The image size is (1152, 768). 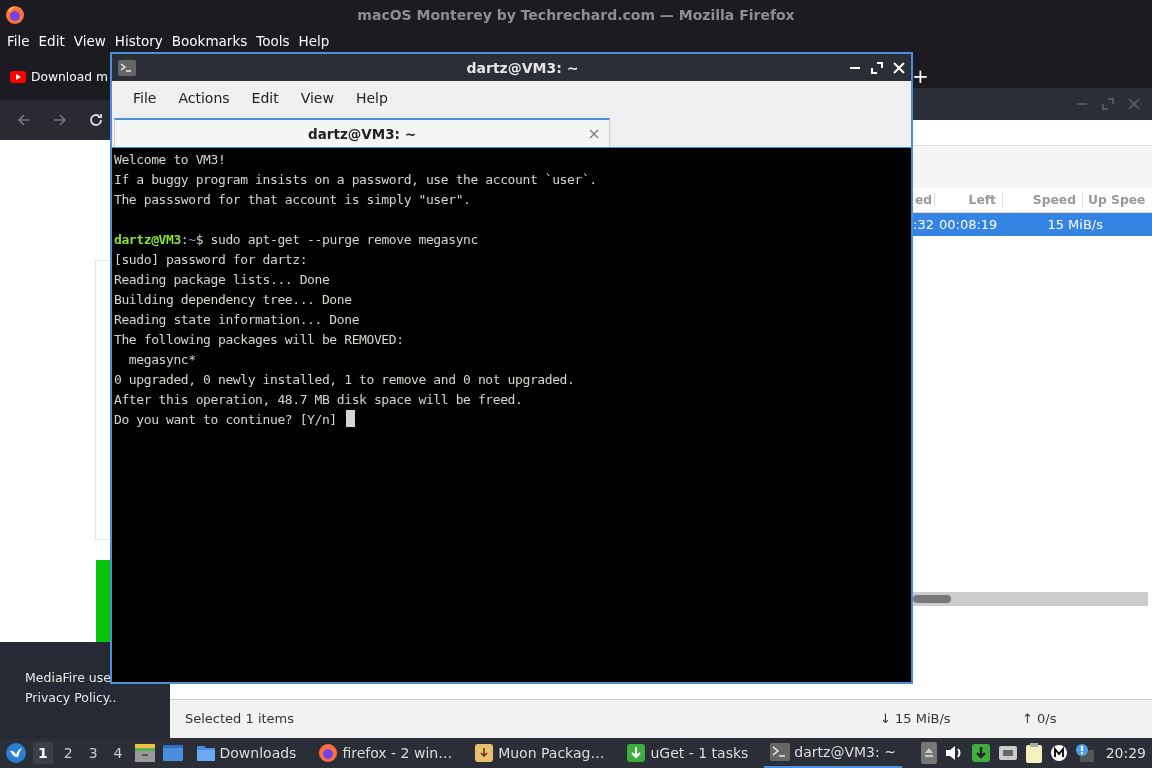 I want to click on table-cell: :32, so click(x=922, y=224).